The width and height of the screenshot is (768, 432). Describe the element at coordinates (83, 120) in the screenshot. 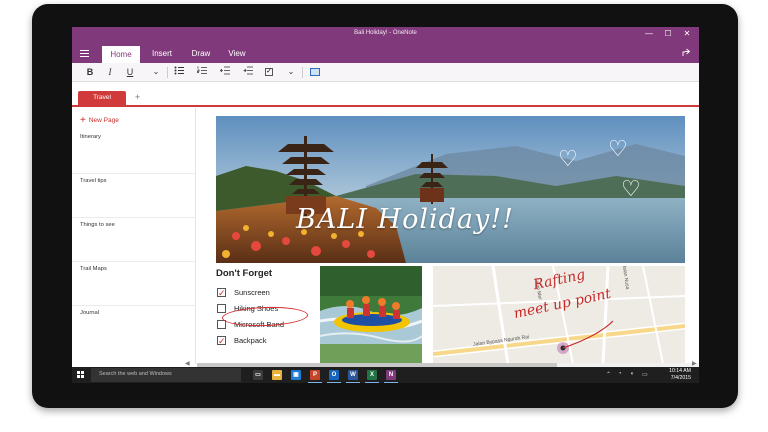

I see `plus-icon: +` at that location.